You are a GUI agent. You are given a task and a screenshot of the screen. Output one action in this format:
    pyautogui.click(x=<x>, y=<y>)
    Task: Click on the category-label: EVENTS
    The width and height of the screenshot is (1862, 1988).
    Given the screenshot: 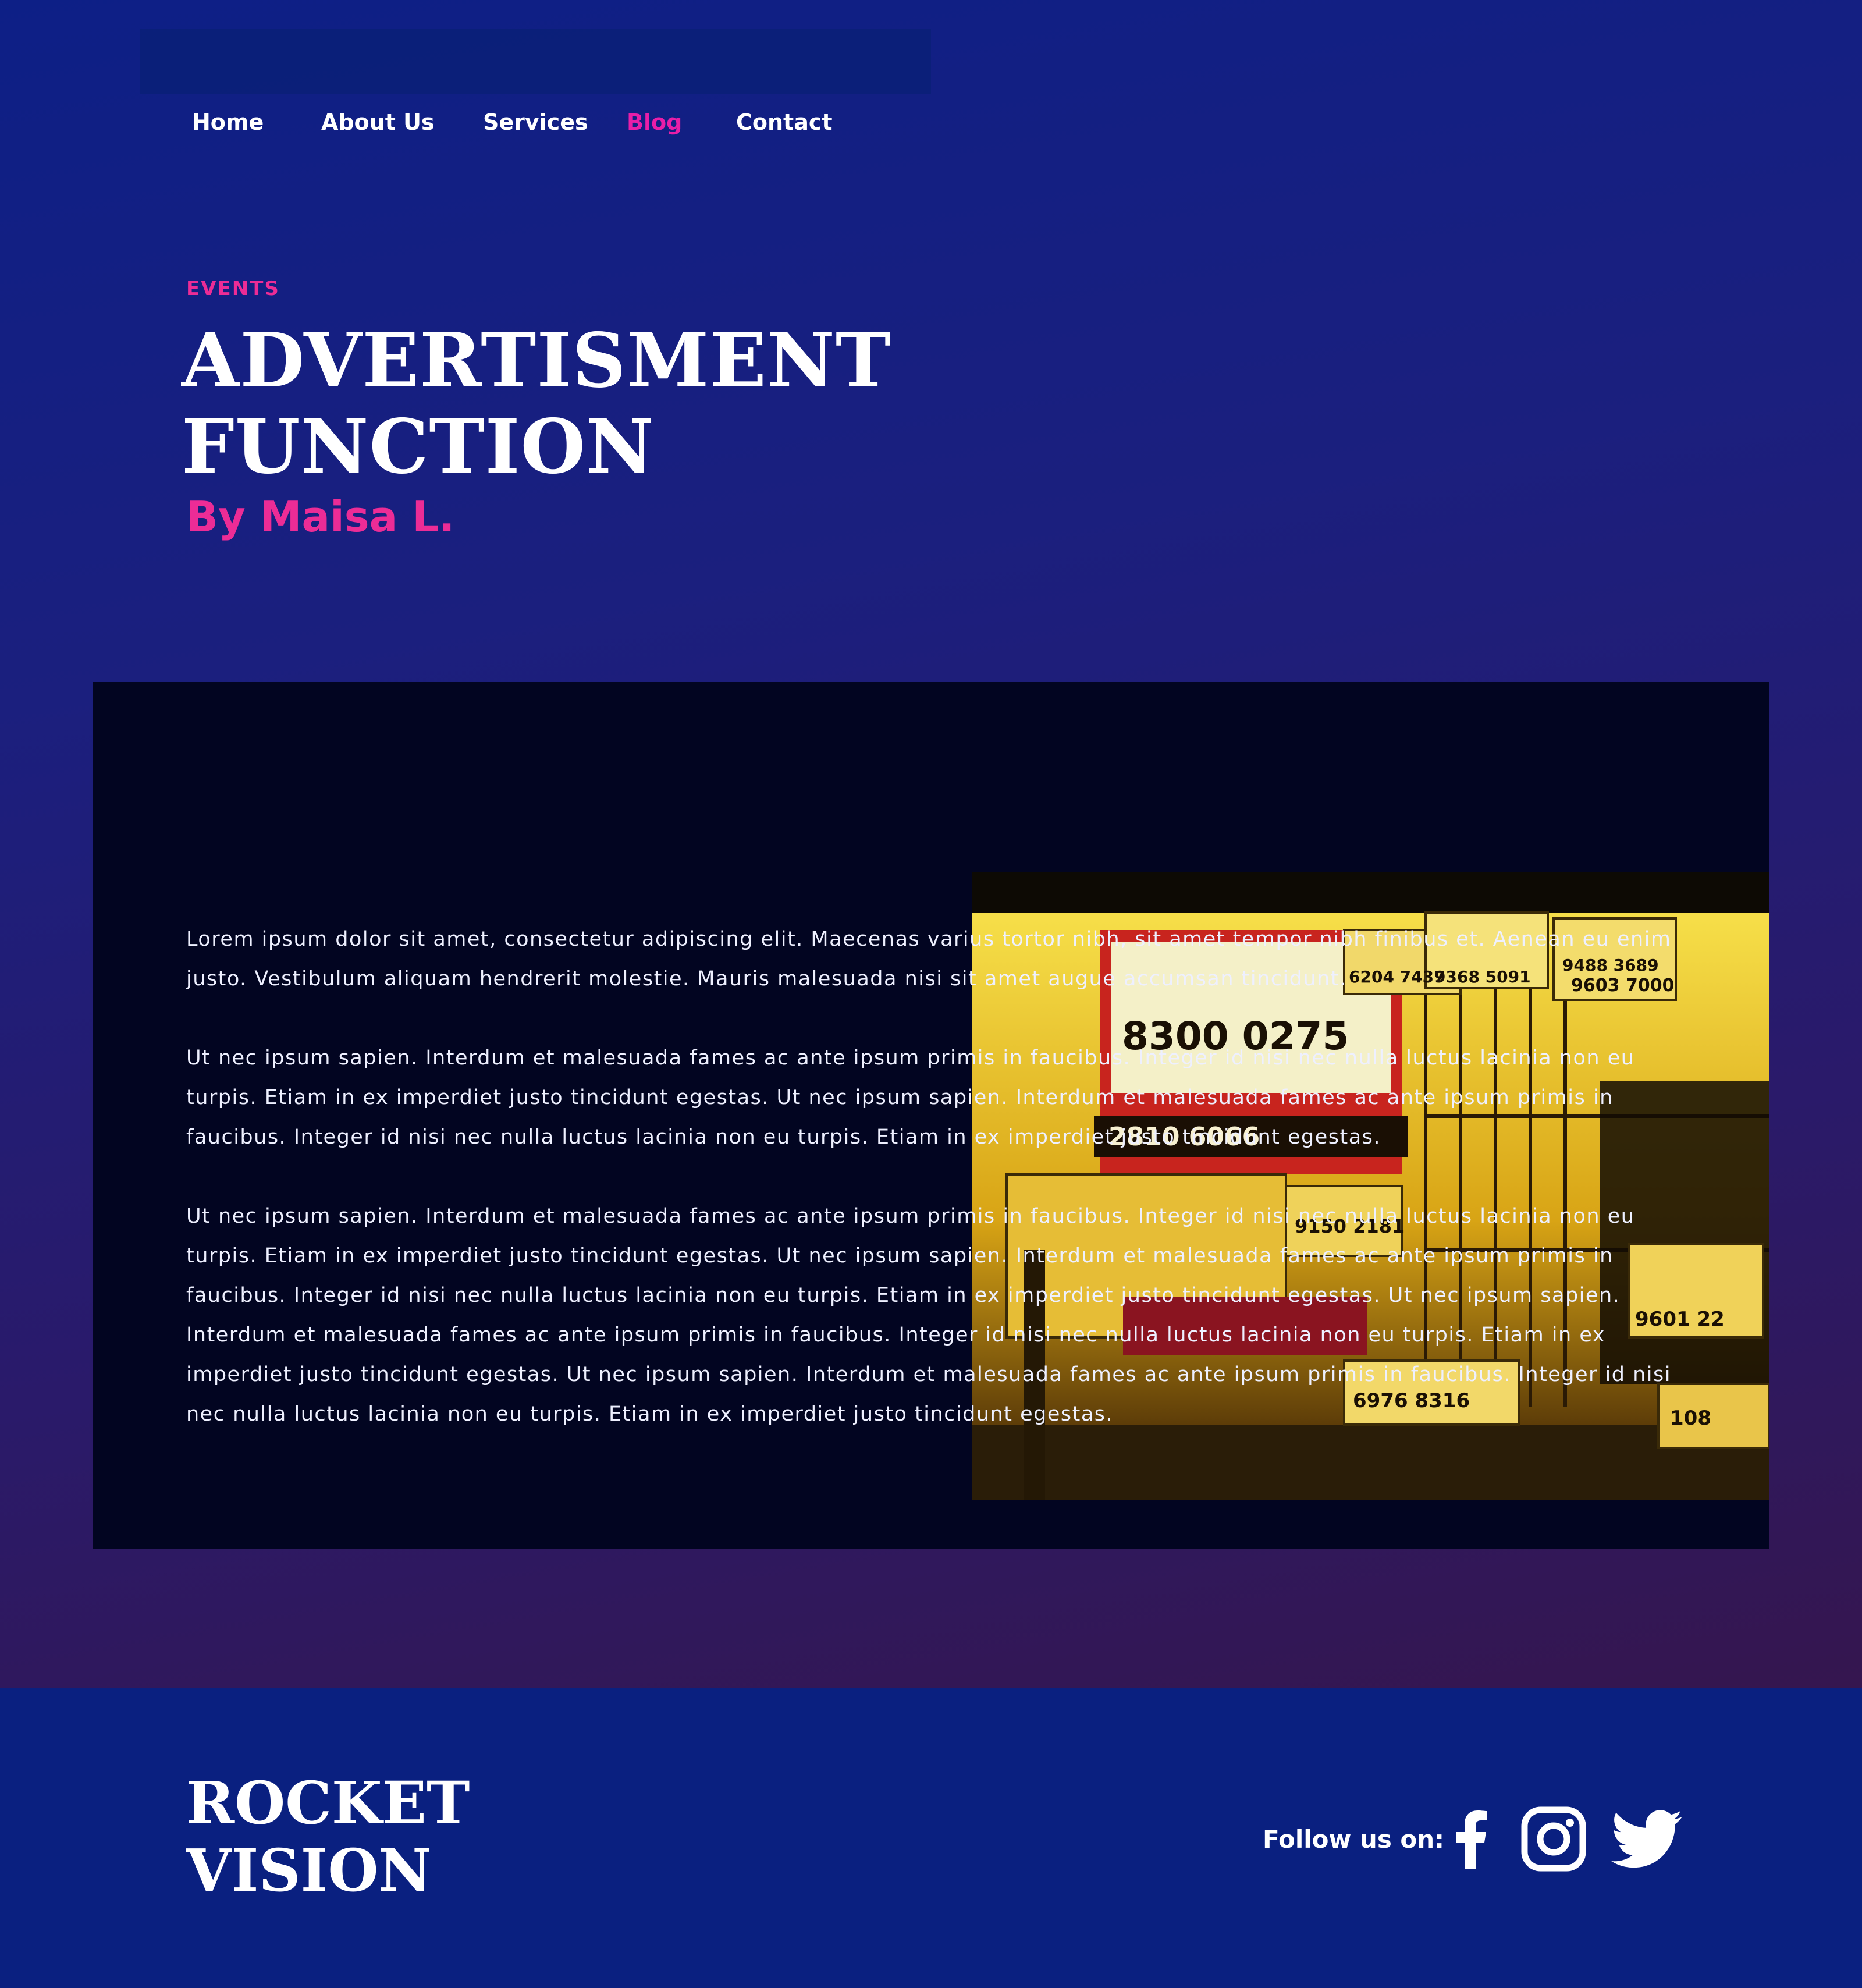 What is the action you would take?
    pyautogui.click(x=233, y=288)
    